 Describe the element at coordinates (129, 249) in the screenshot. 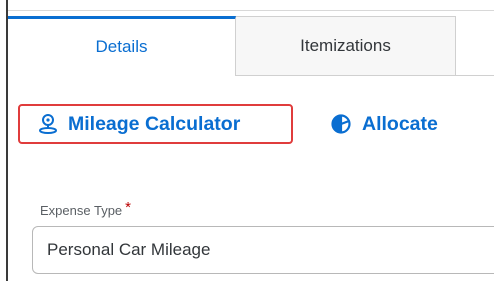

I see `expense-type-value: Personal Car Mileage` at that location.